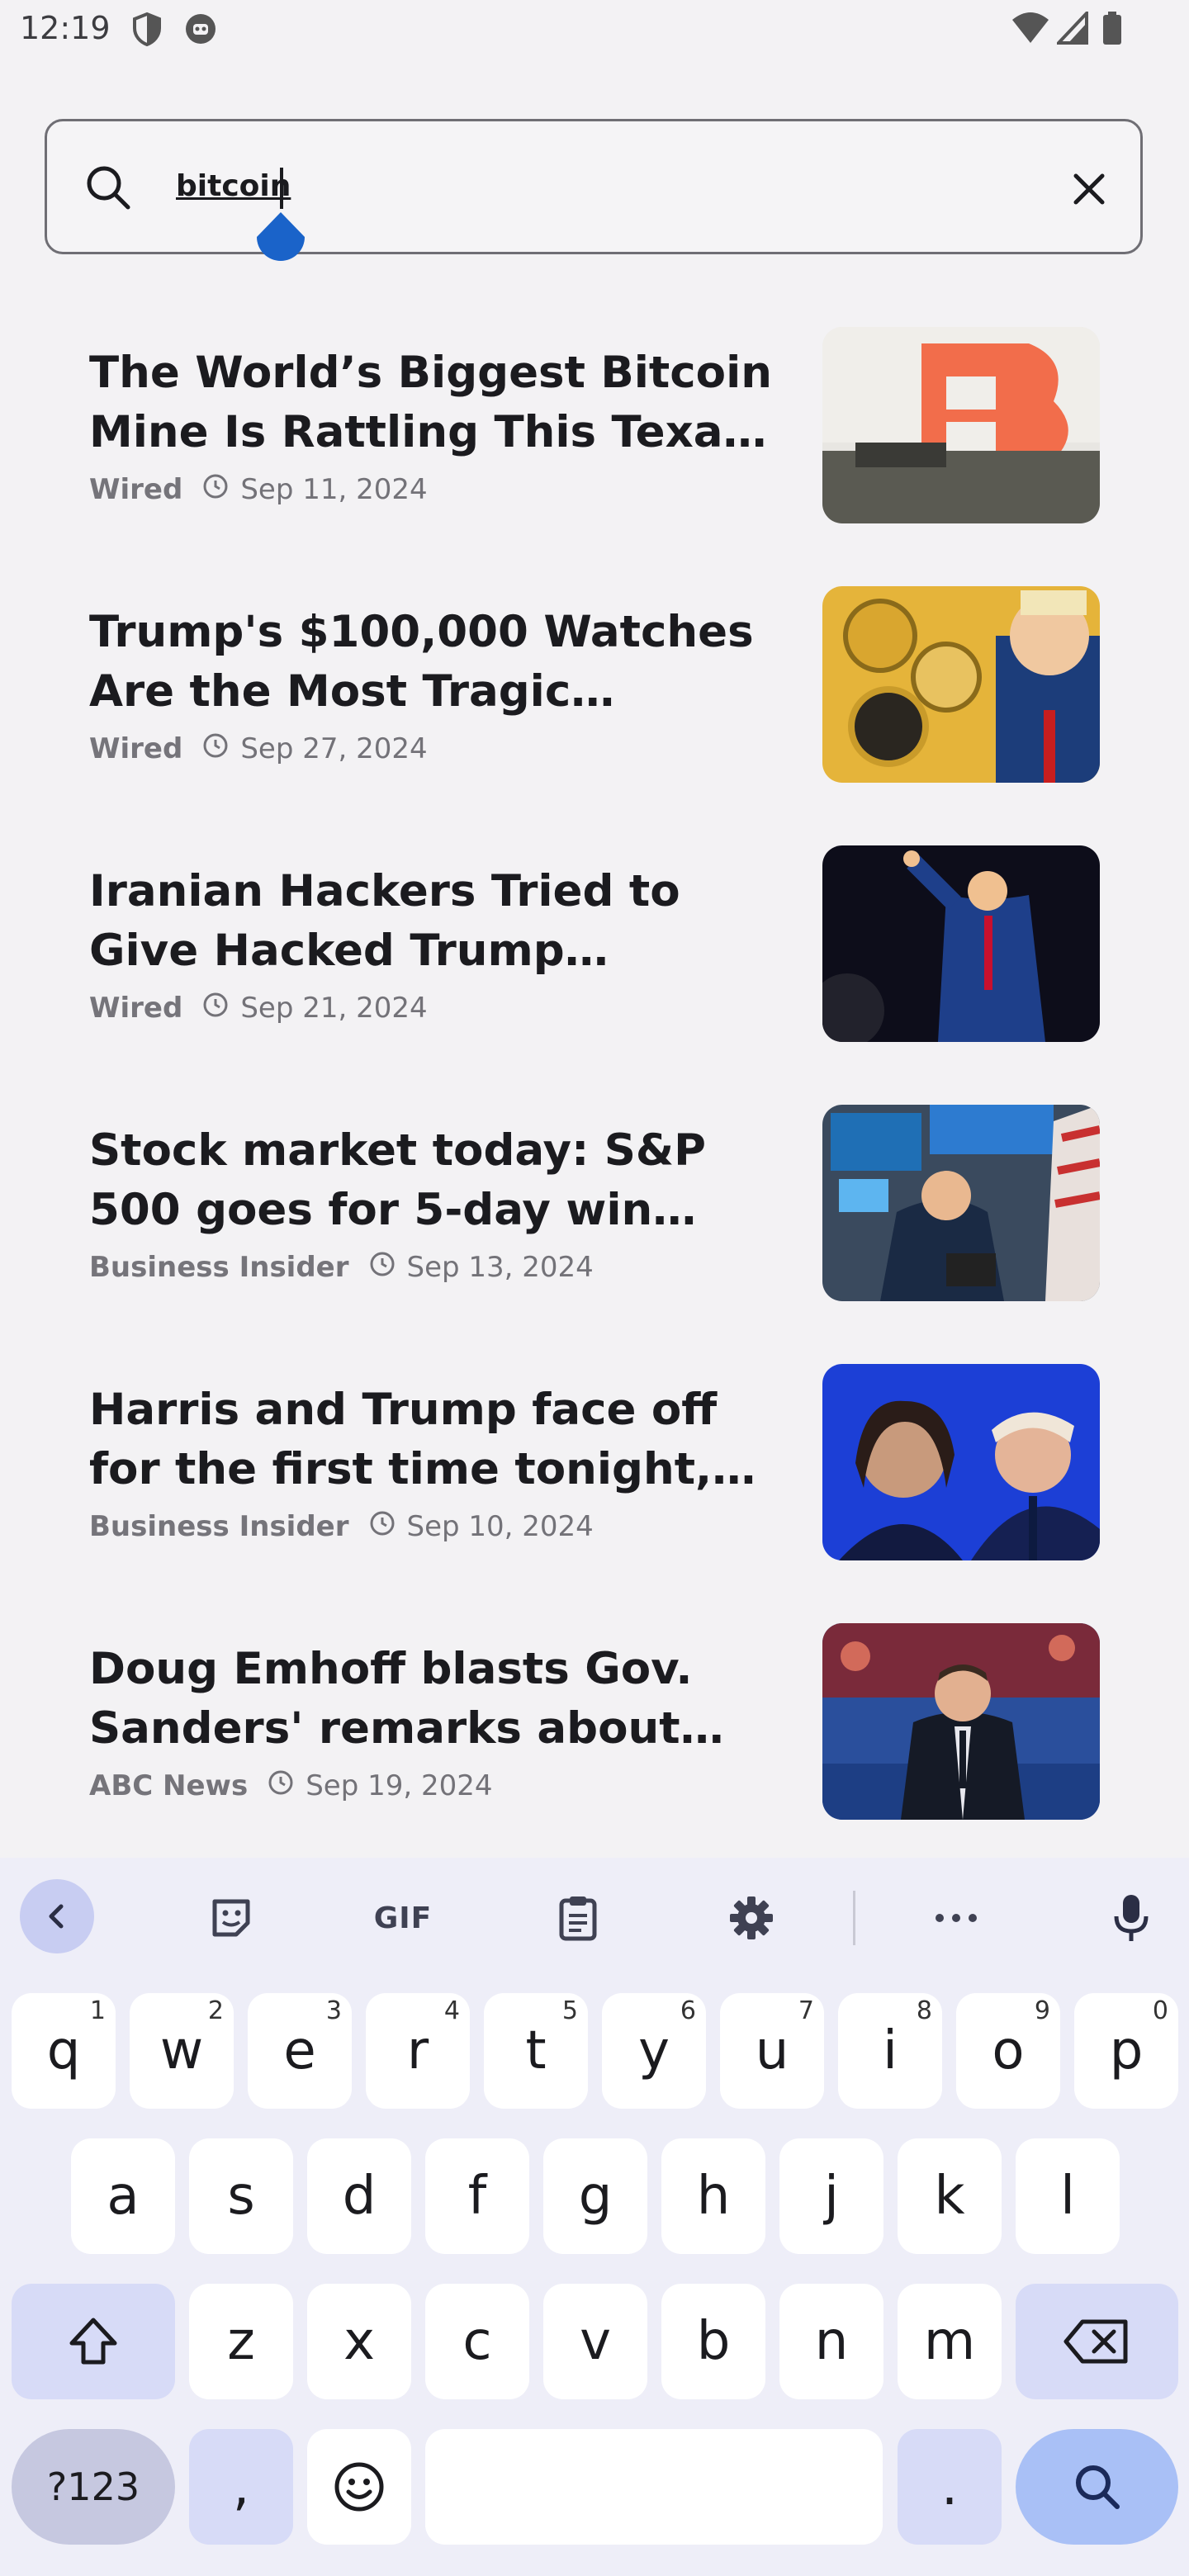 Image resolution: width=1189 pixels, height=2576 pixels. Describe the element at coordinates (594, 190) in the screenshot. I see `search-bar: bitcoin` at that location.